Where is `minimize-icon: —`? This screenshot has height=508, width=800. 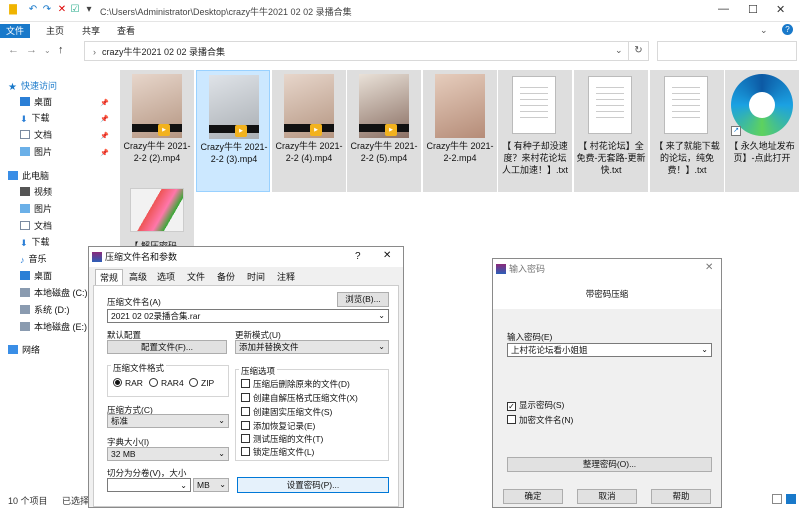 minimize-icon: — is located at coordinates (723, 9).